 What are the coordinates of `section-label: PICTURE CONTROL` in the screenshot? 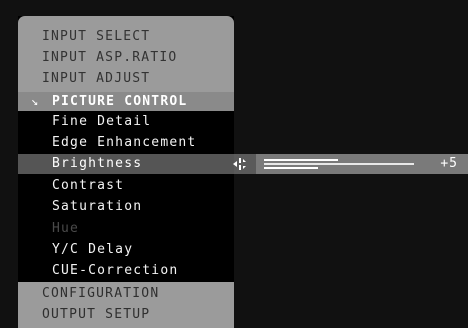 It's located at (120, 101).